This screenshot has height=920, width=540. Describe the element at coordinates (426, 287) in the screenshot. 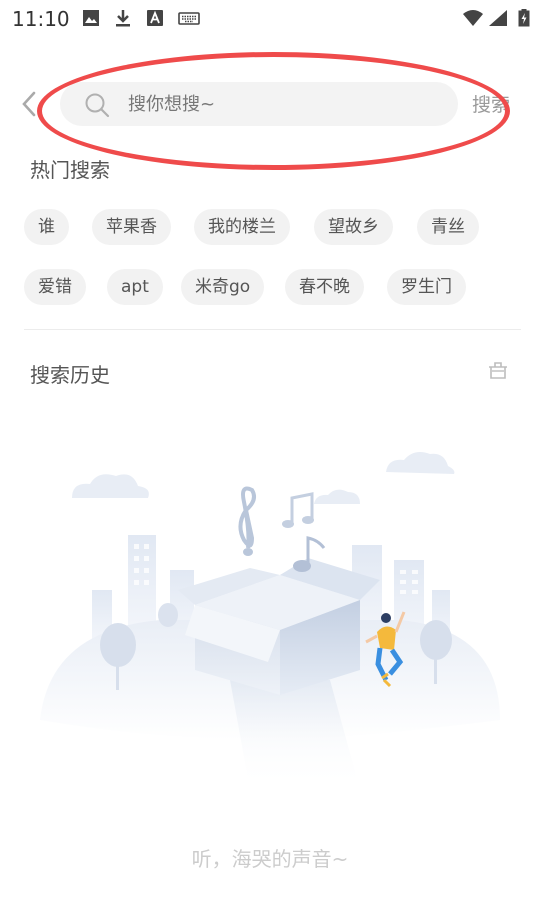

I see `hot-tag: 罗生门` at that location.